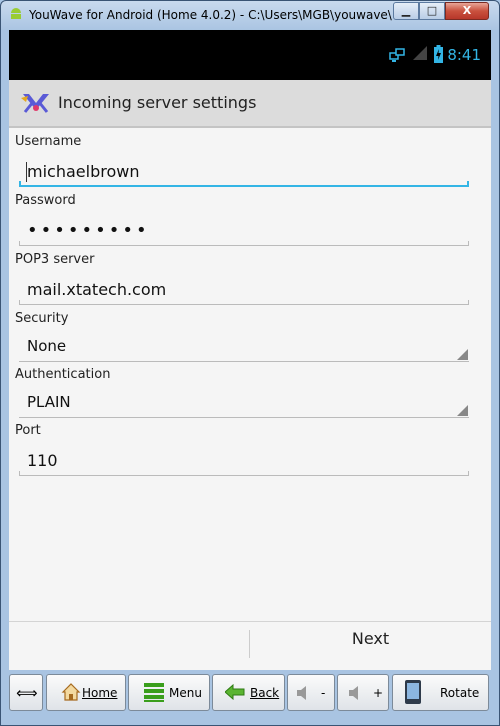 This screenshot has width=500, height=726. I want to click on port-underline, so click(244, 473).